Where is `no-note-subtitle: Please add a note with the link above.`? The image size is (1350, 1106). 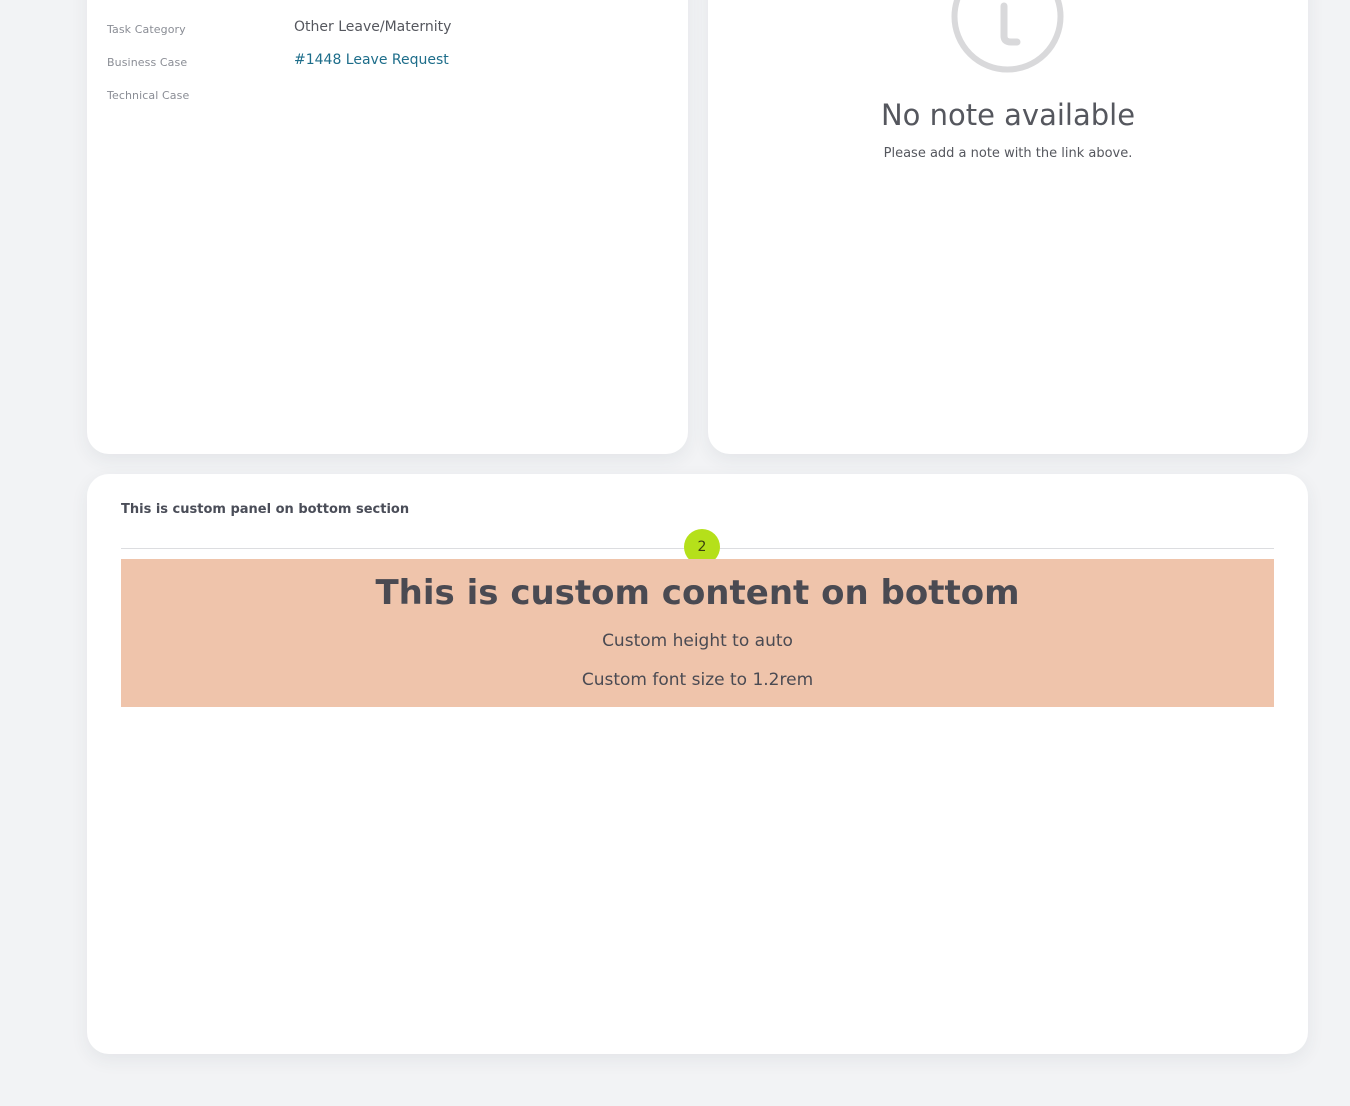 no-note-subtitle: Please add a note with the link above. is located at coordinates (1008, 153).